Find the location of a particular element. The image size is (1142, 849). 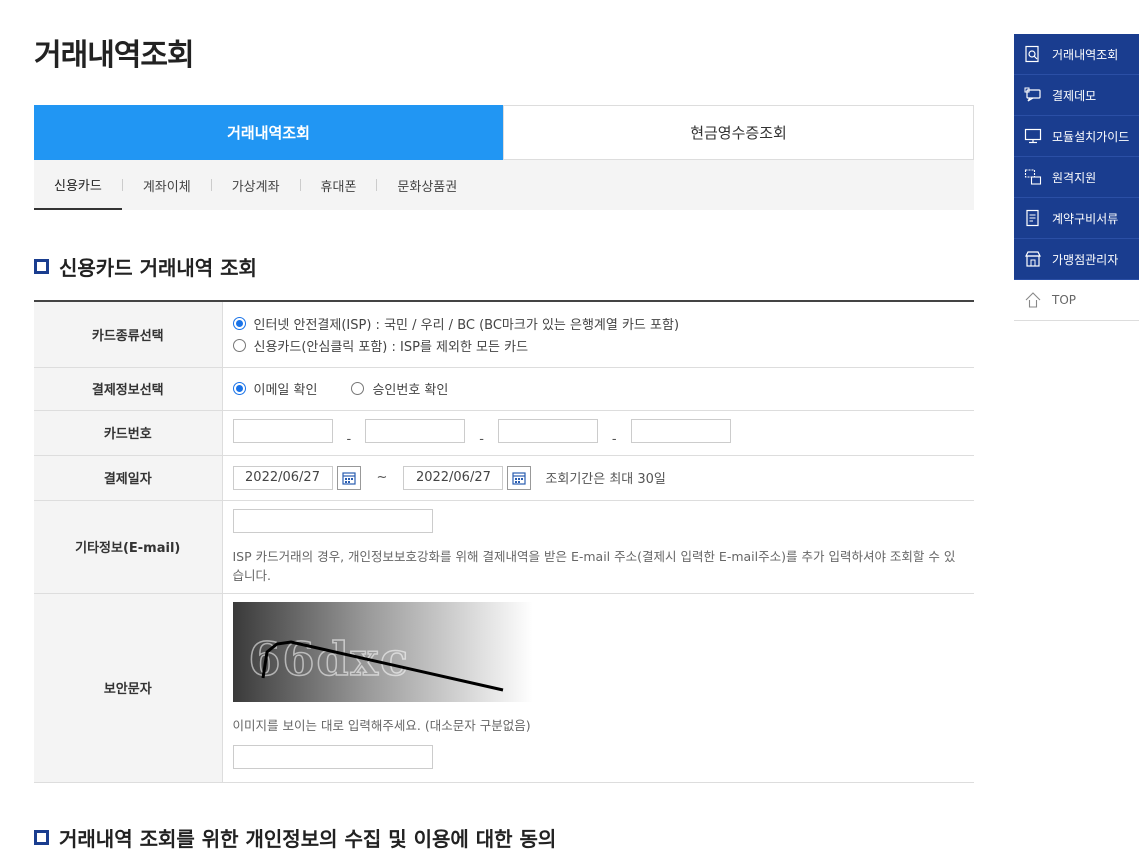

main-tabs: 거래내역조회 현금영수증조회 is located at coordinates (504, 132).